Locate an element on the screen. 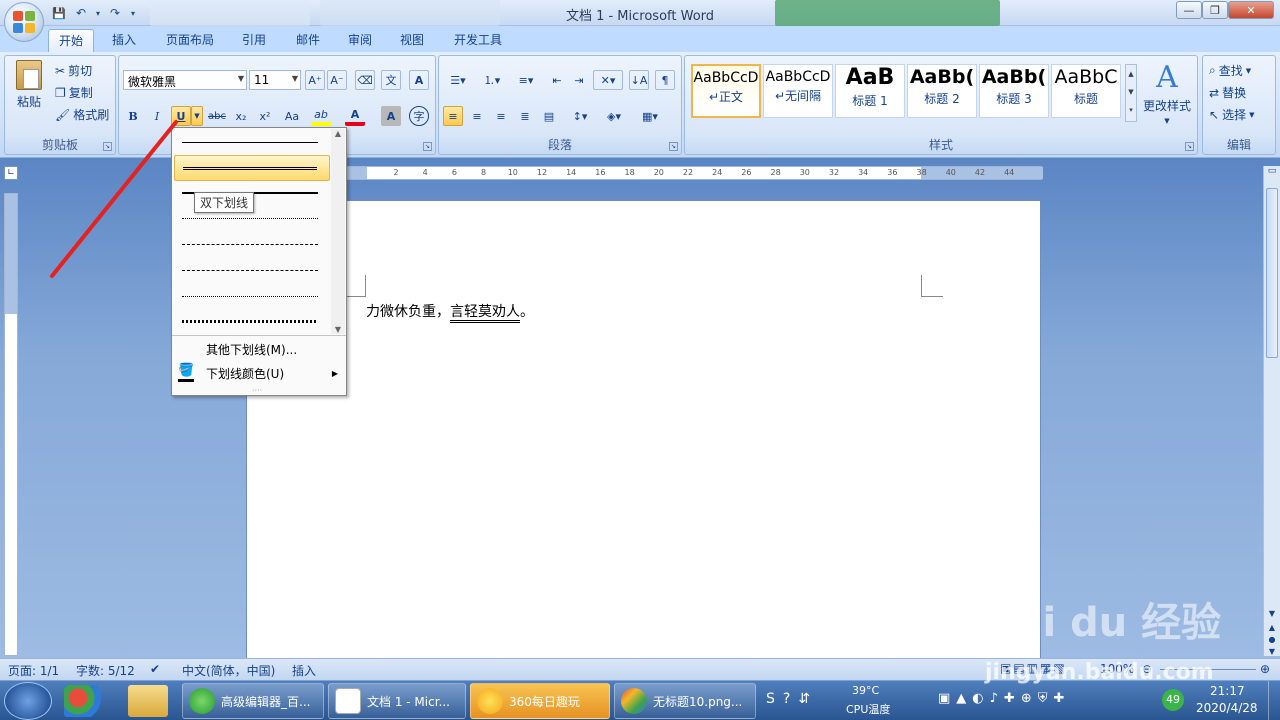 Image resolution: width=1280 pixels, height=720 pixels. annotation-arrow is located at coordinates (114, 199).